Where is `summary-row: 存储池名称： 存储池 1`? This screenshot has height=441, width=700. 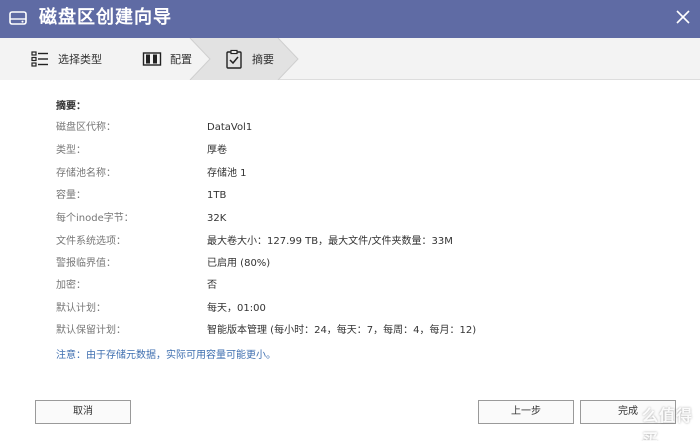
summary-row: 存储池名称： 存储池 1 is located at coordinates (366, 174).